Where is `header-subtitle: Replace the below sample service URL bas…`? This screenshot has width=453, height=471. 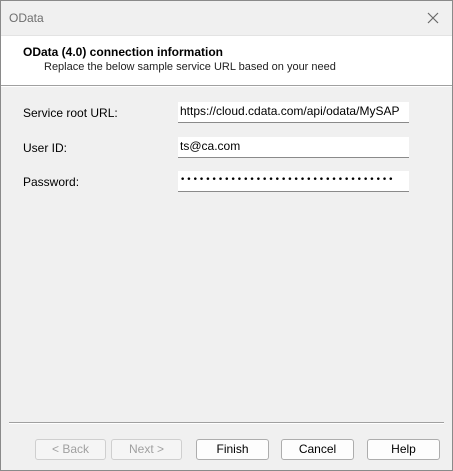
header-subtitle: Replace the below sample service URL bas… is located at coordinates (190, 67).